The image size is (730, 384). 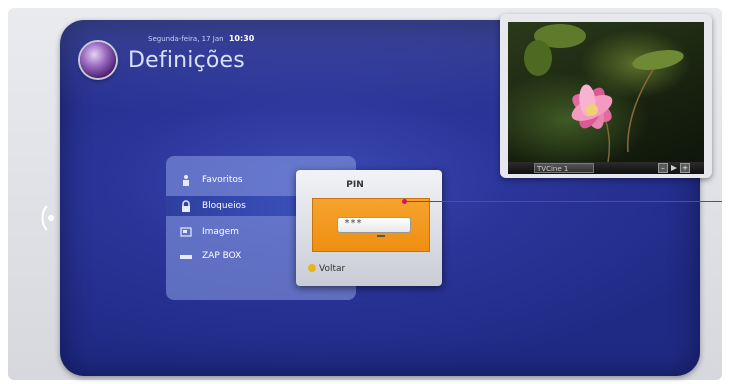 I want to click on back-button: Voltar, so click(x=326, y=269).